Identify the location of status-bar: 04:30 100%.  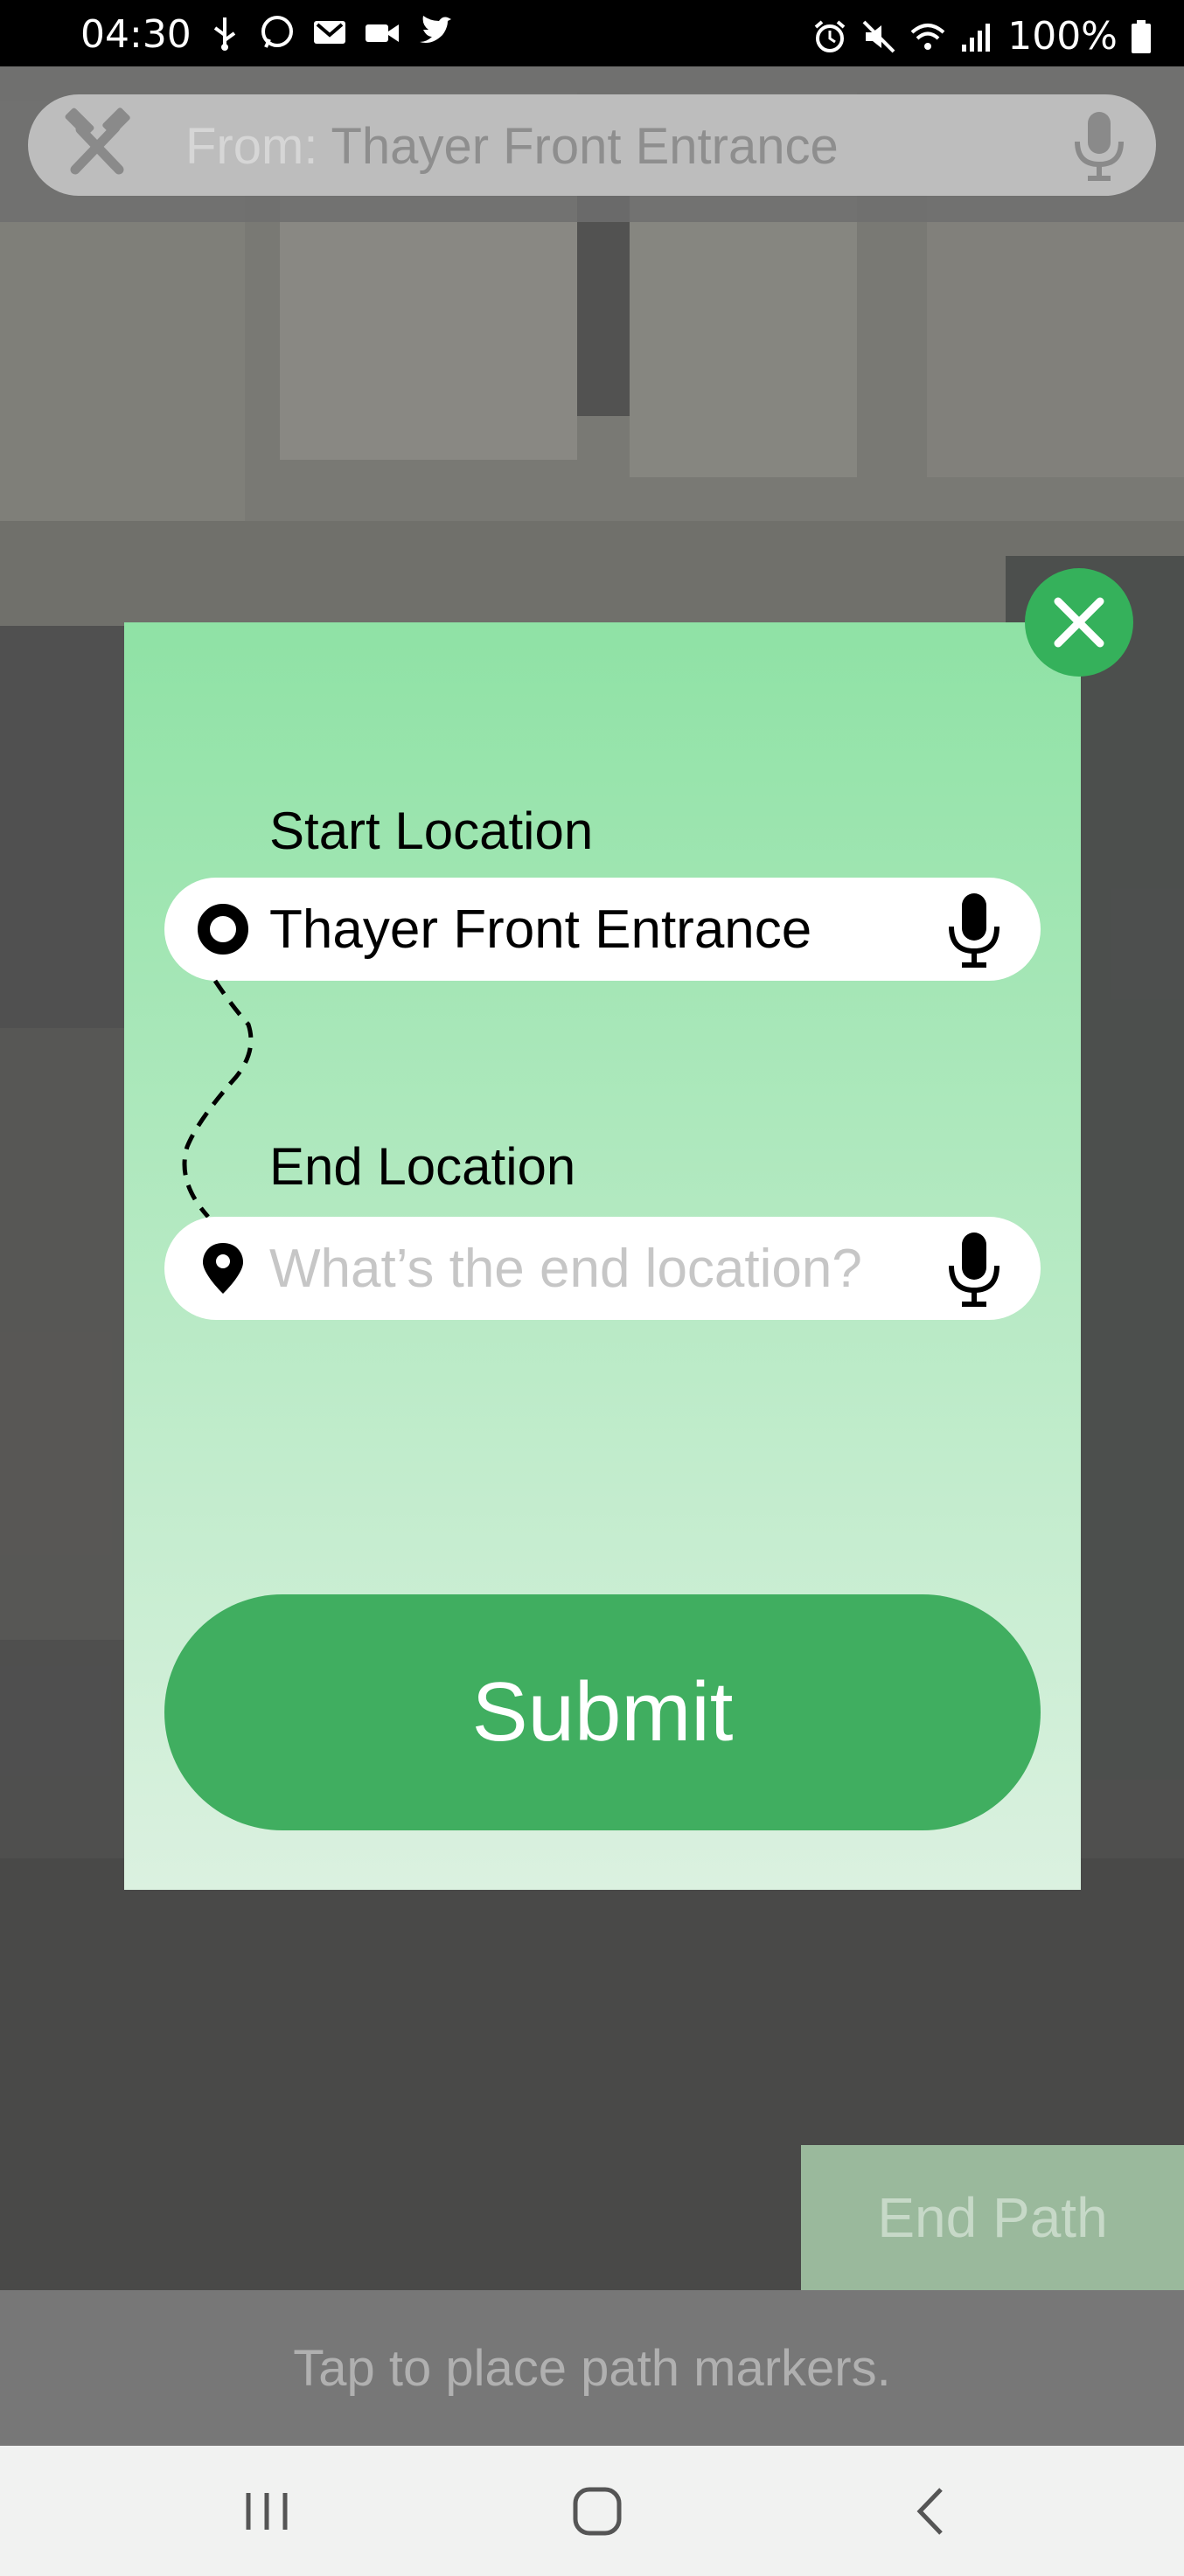
(592, 33).